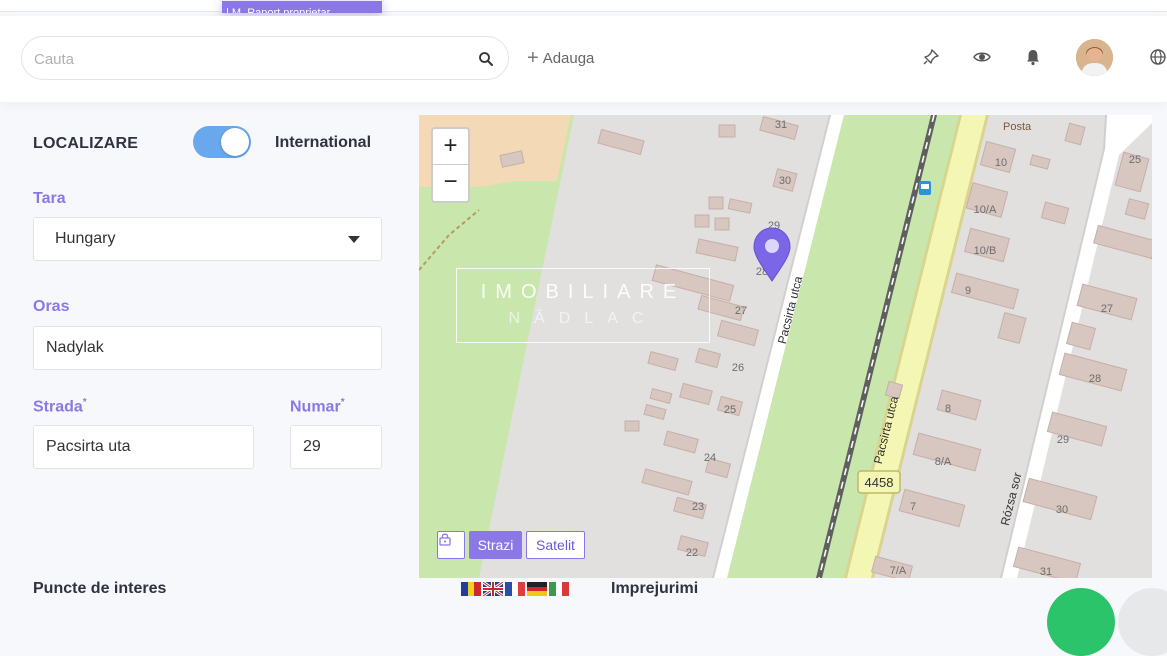  What do you see at coordinates (655, 588) in the screenshot?
I see `surroundings-title: Imprejurimi` at bounding box center [655, 588].